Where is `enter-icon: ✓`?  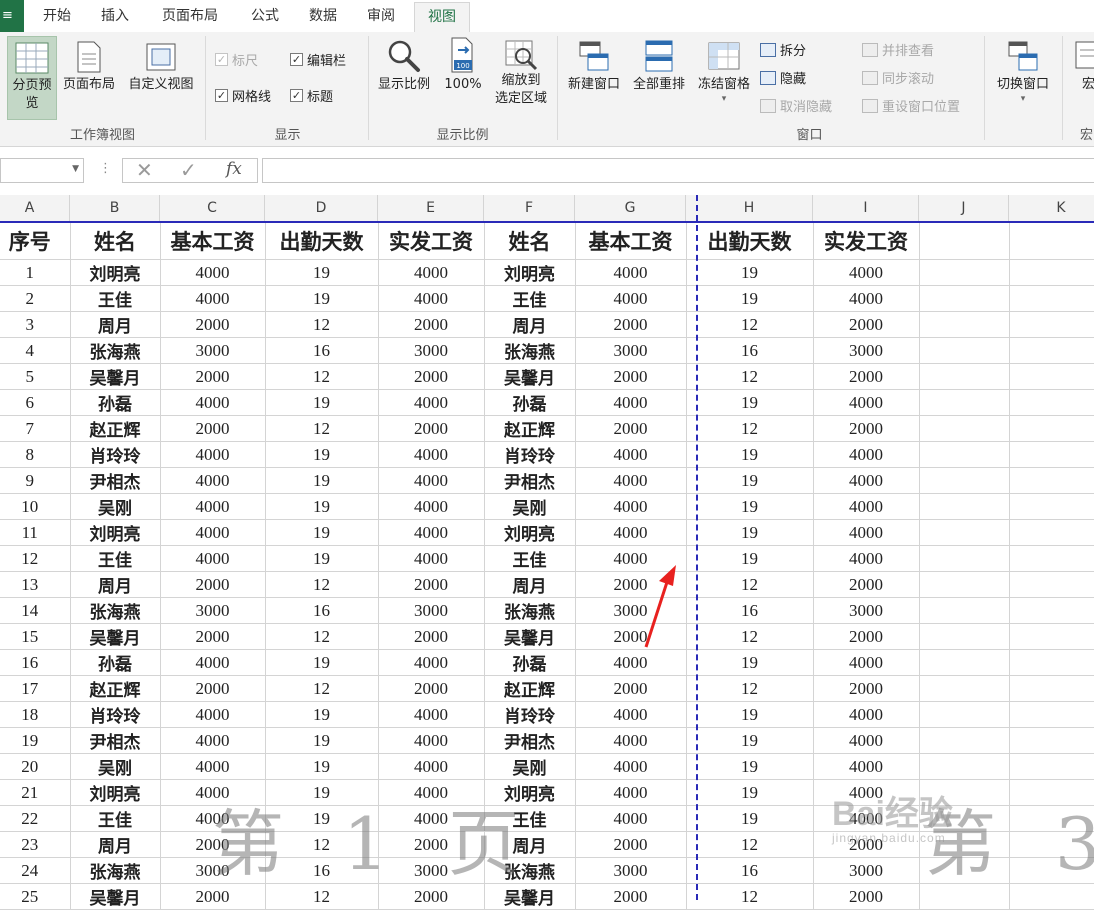 enter-icon: ✓ is located at coordinates (188, 170).